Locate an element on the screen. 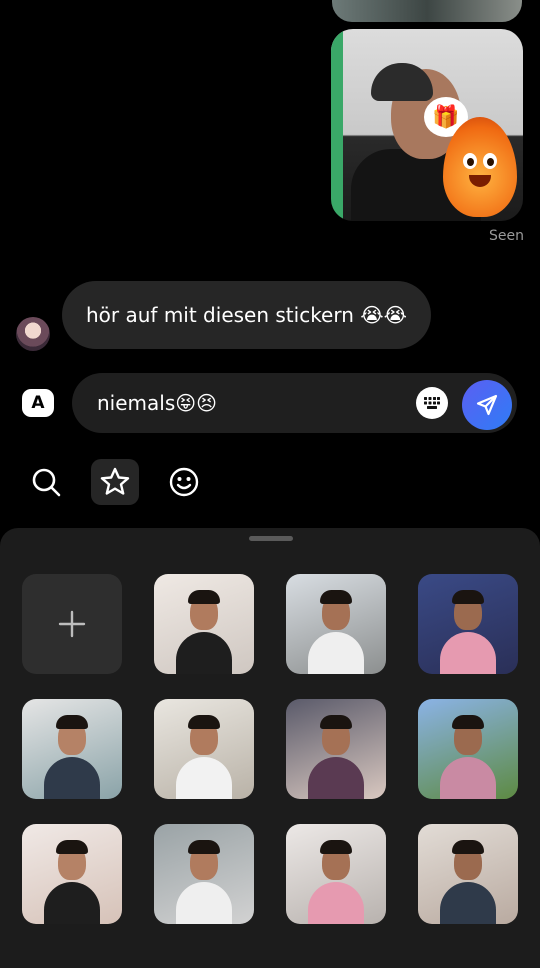 This screenshot has width=540, height=968. plus-icon is located at coordinates (72, 624).